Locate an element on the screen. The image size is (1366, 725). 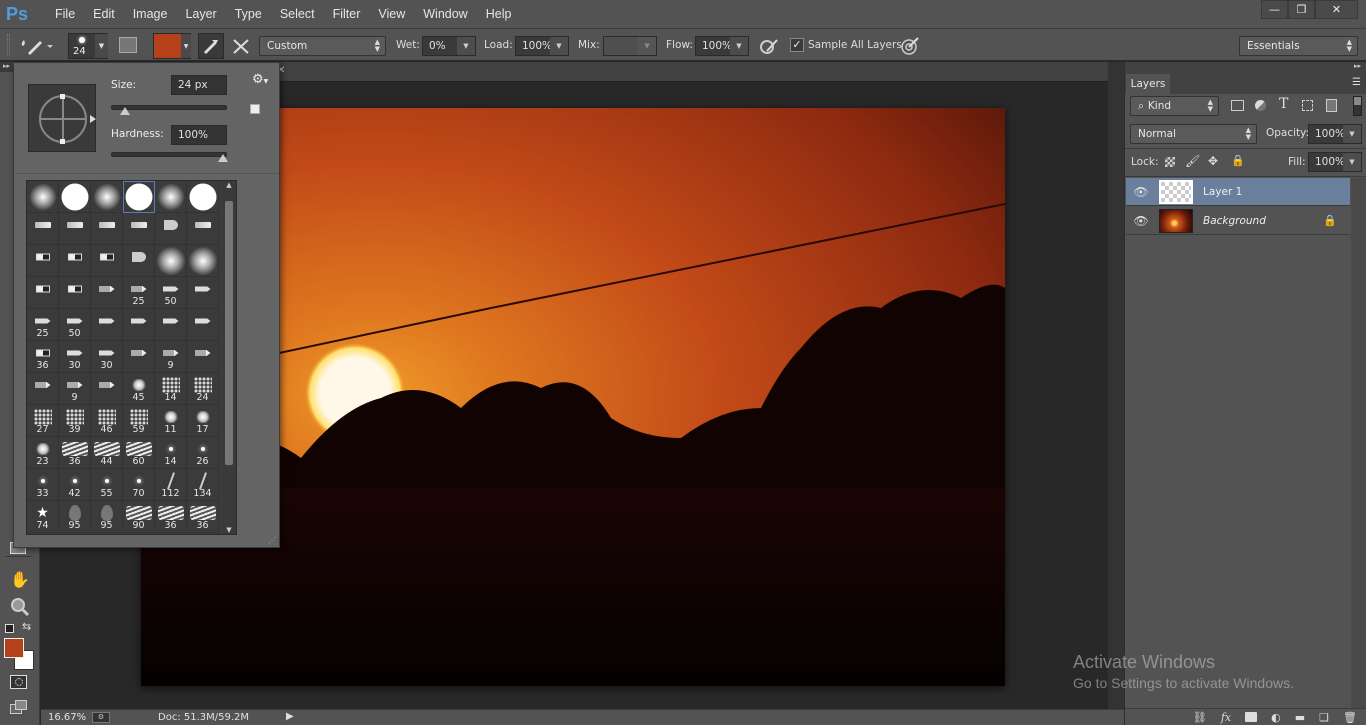
brush-preset: 9 is located at coordinates (75, 389).